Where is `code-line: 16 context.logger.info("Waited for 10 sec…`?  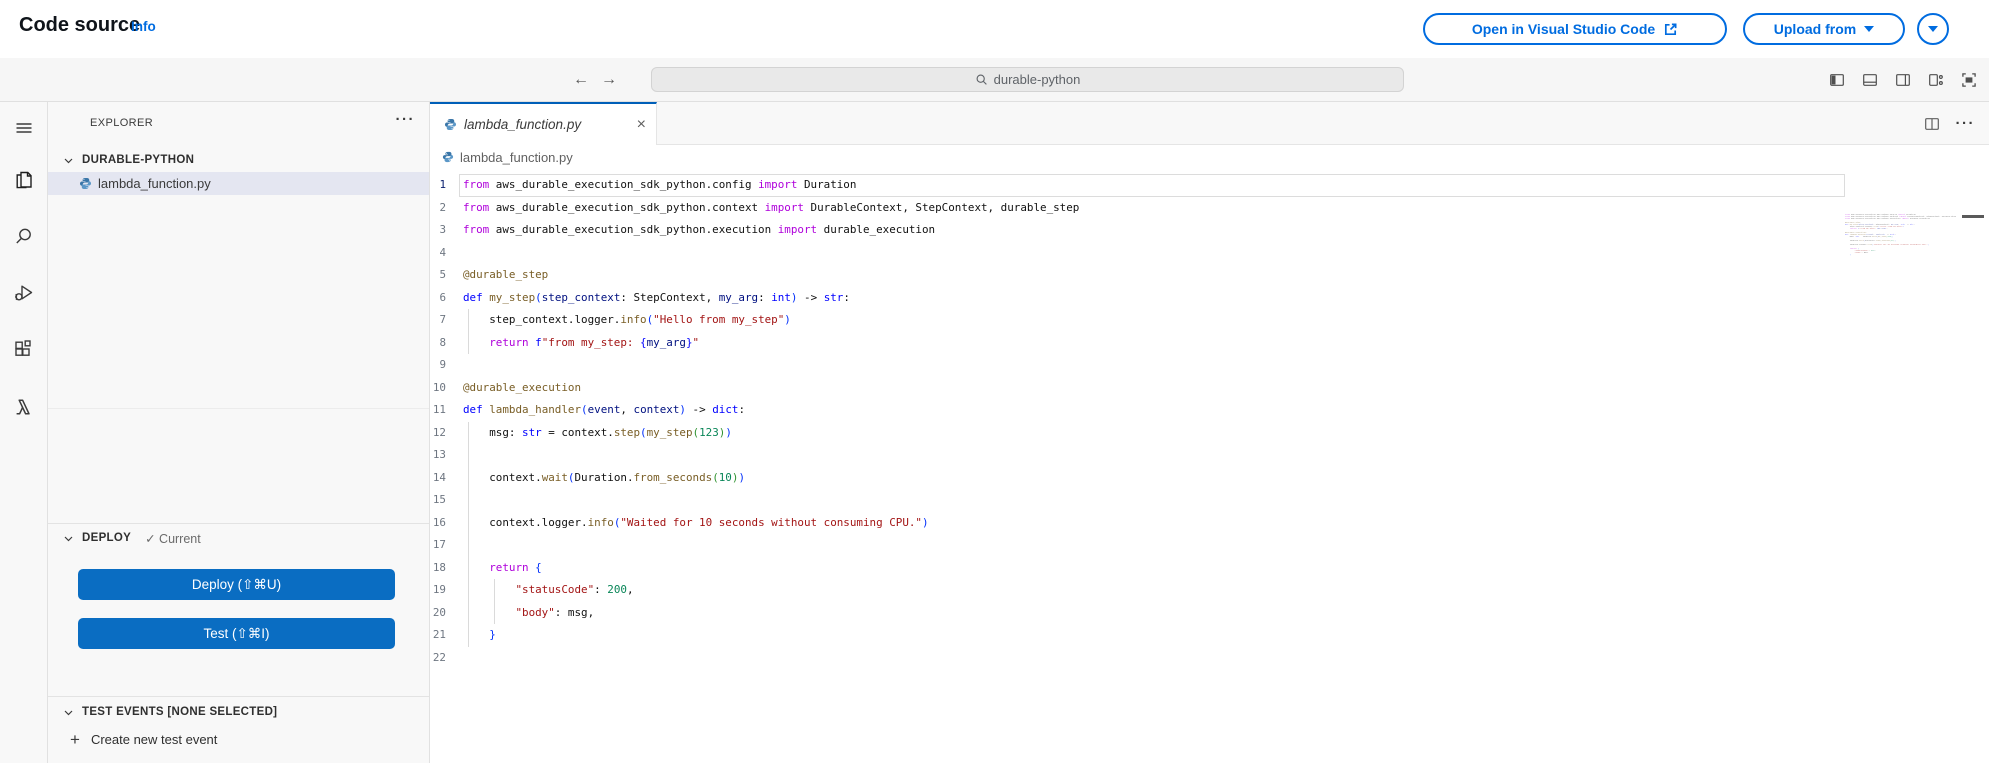 code-line: 16 context.logger.info("Waited for 10 sec… is located at coordinates (1209, 522).